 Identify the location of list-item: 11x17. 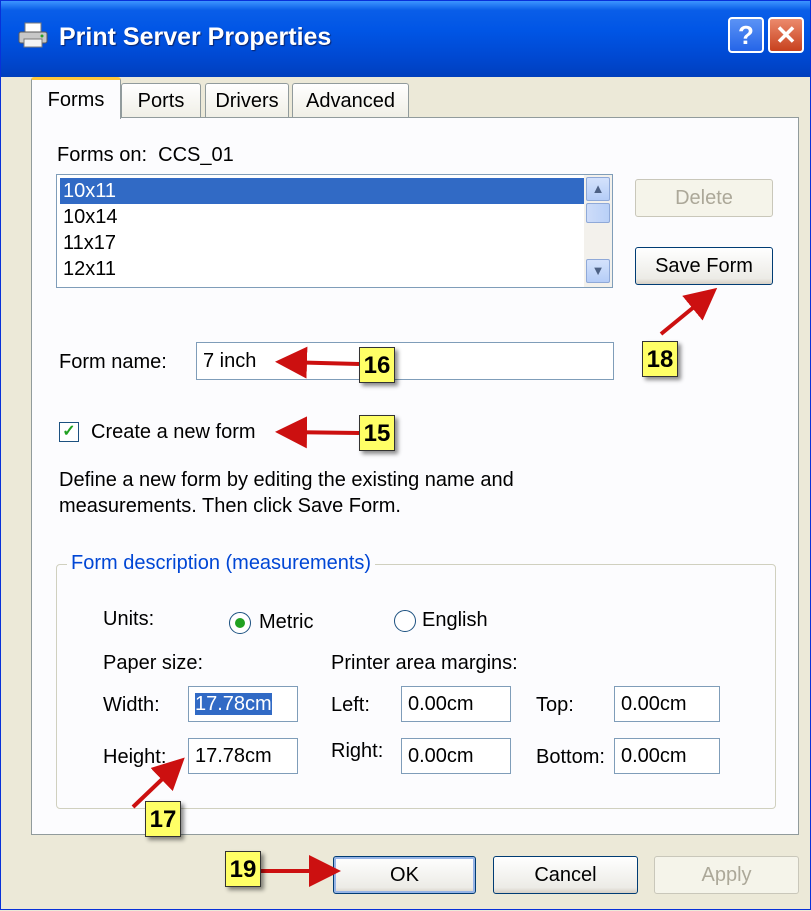
(322, 243).